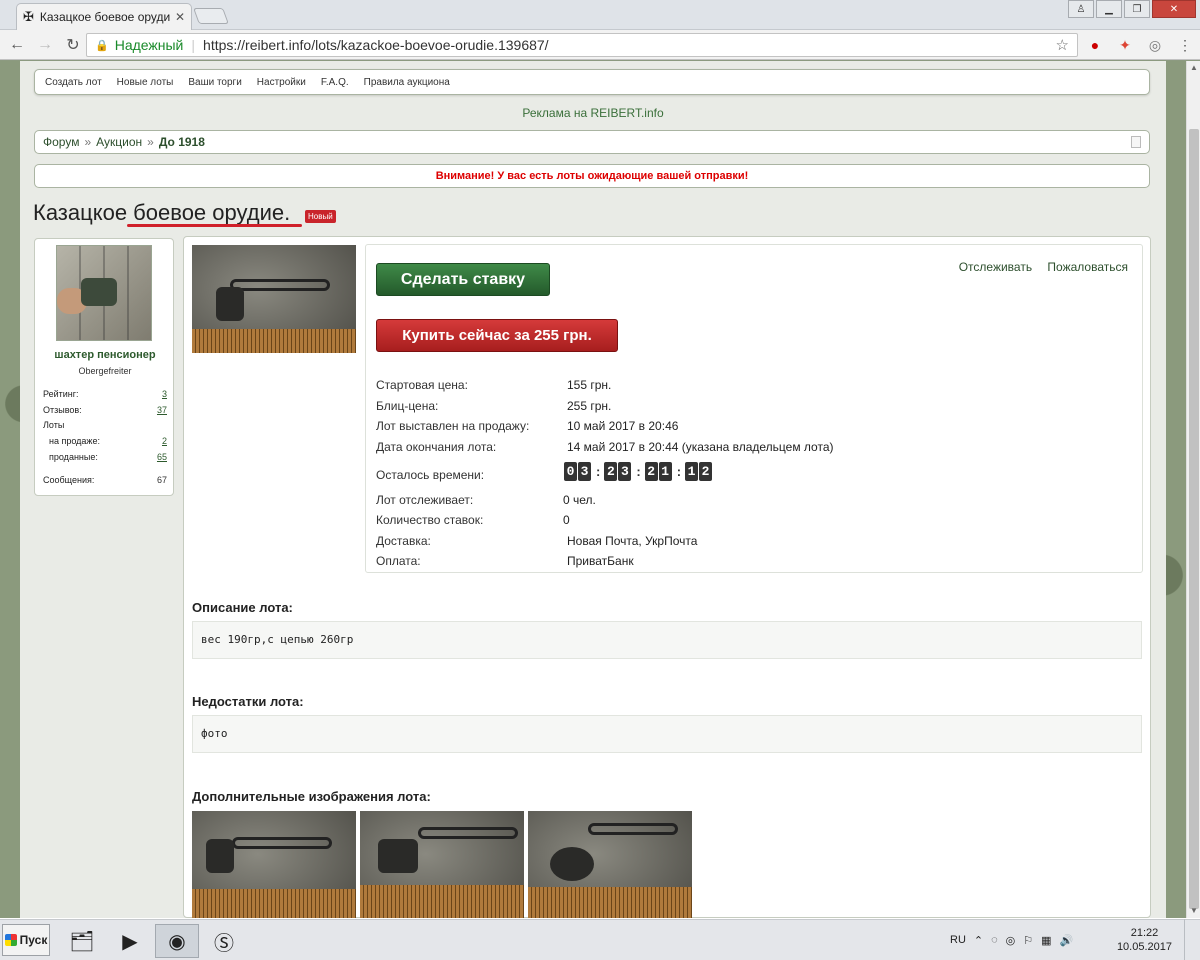 This screenshot has width=1200, height=960. I want to click on system-tray: RU ⌃ ◌ ◎ ⚐ ▦ 🔊, so click(1015, 939).